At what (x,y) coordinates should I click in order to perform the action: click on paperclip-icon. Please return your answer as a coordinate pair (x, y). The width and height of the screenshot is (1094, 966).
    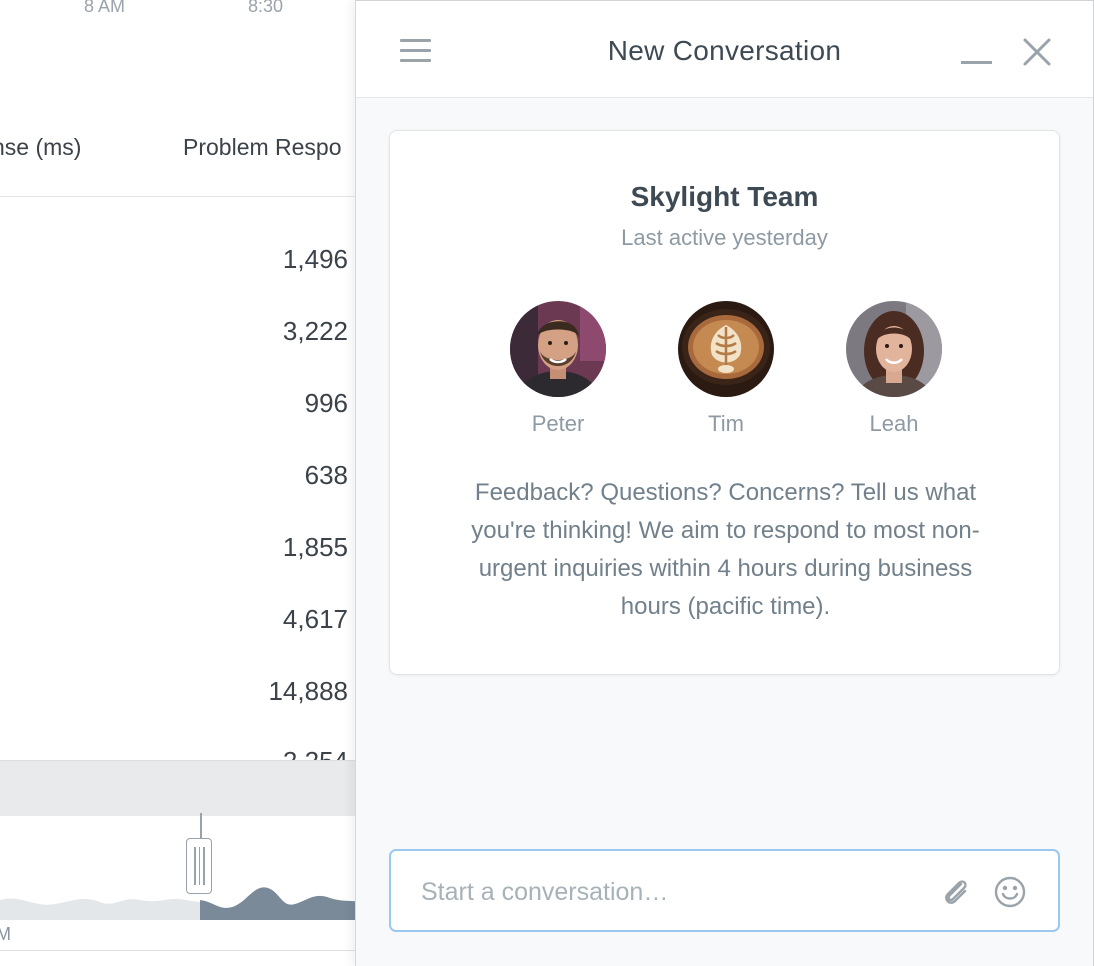
    Looking at the image, I should click on (956, 892).